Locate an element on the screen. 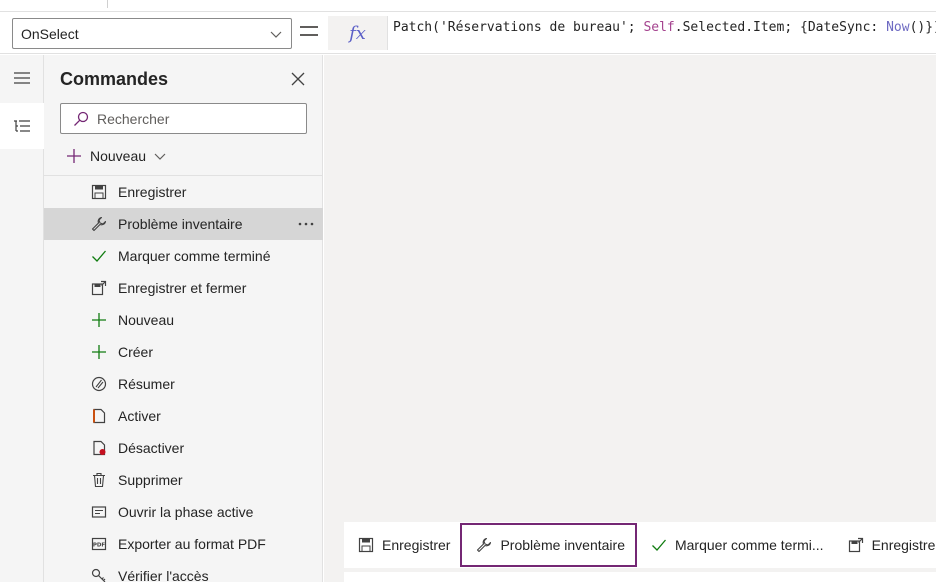  command-label: Enregistrer is located at coordinates (152, 192).